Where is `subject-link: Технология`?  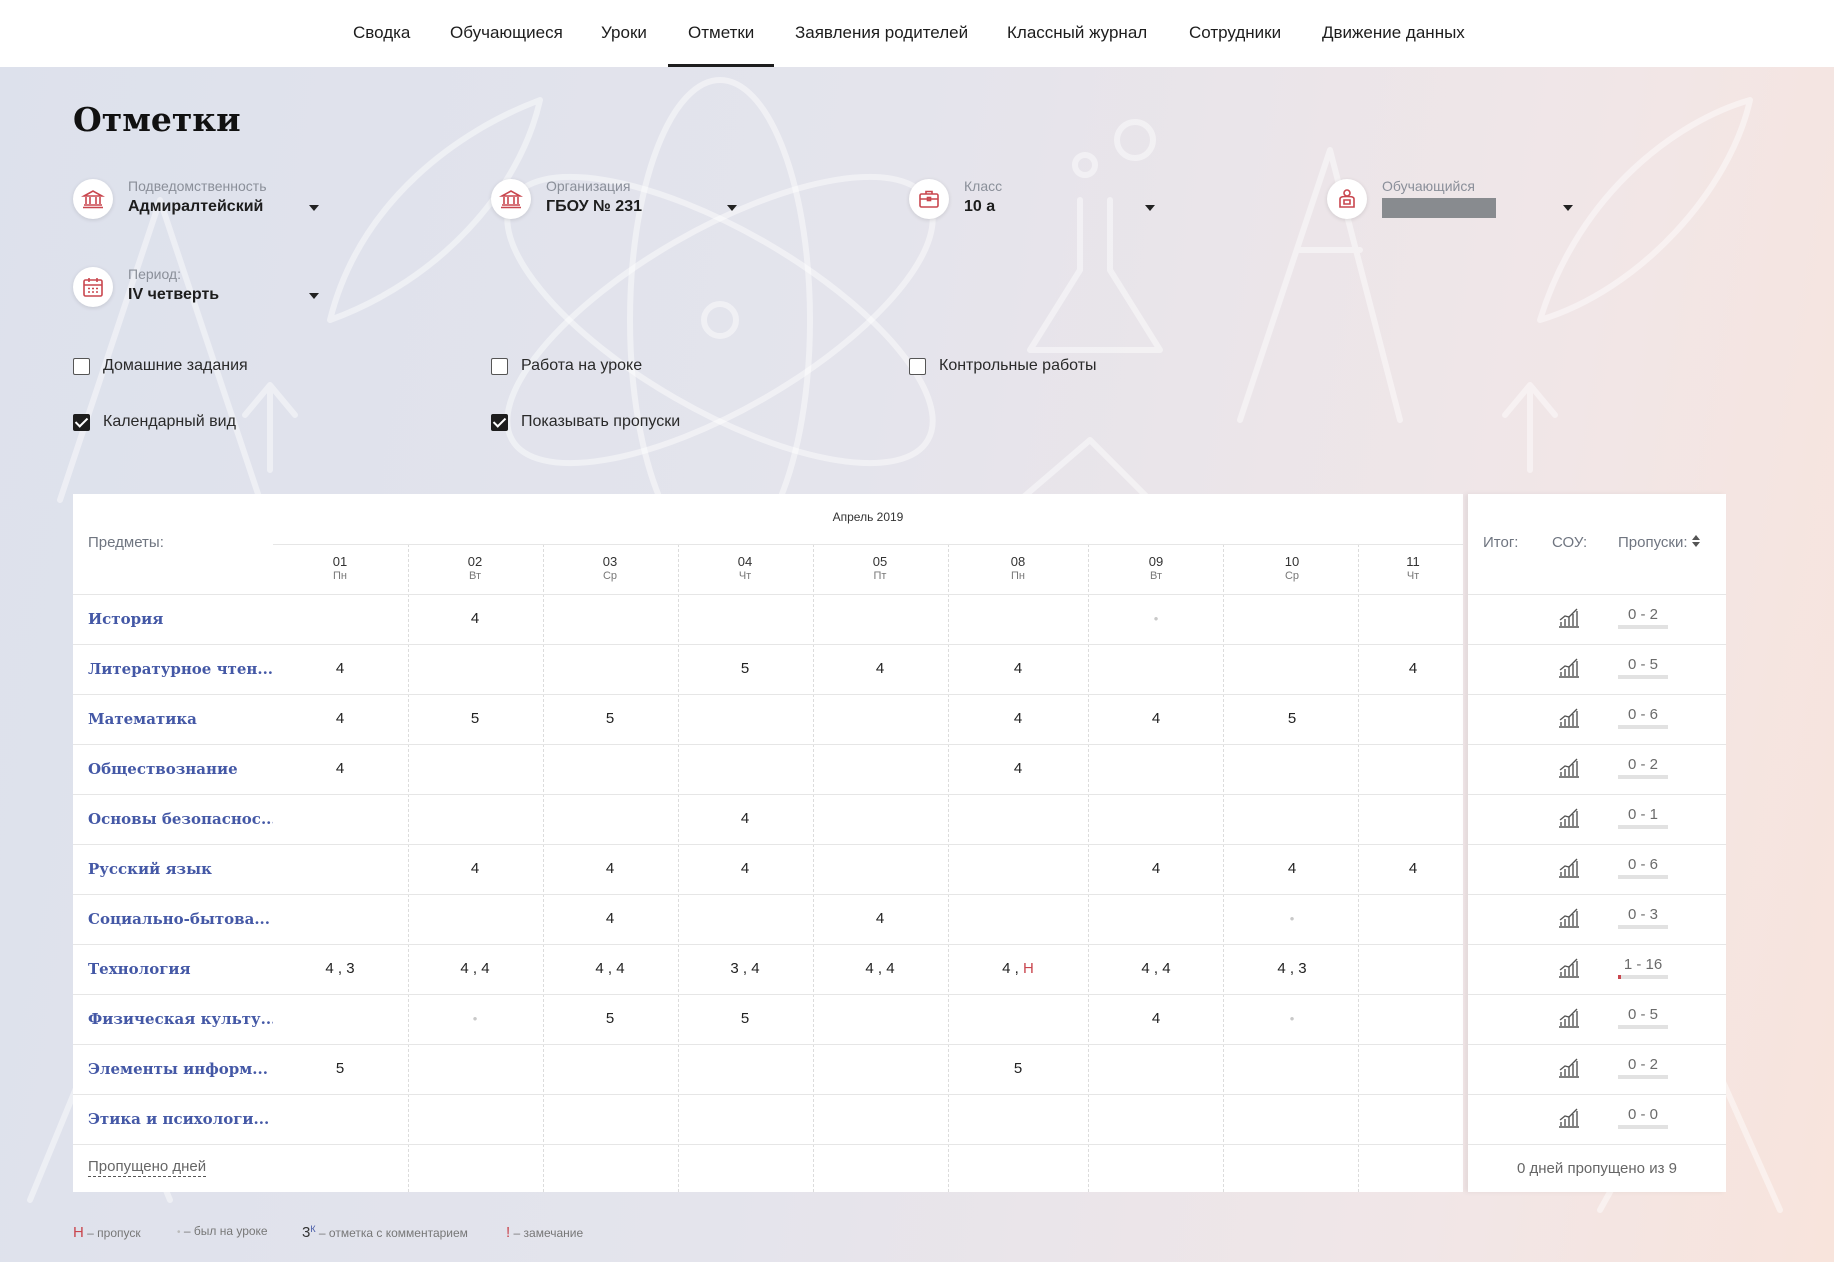 subject-link: Технология is located at coordinates (139, 969).